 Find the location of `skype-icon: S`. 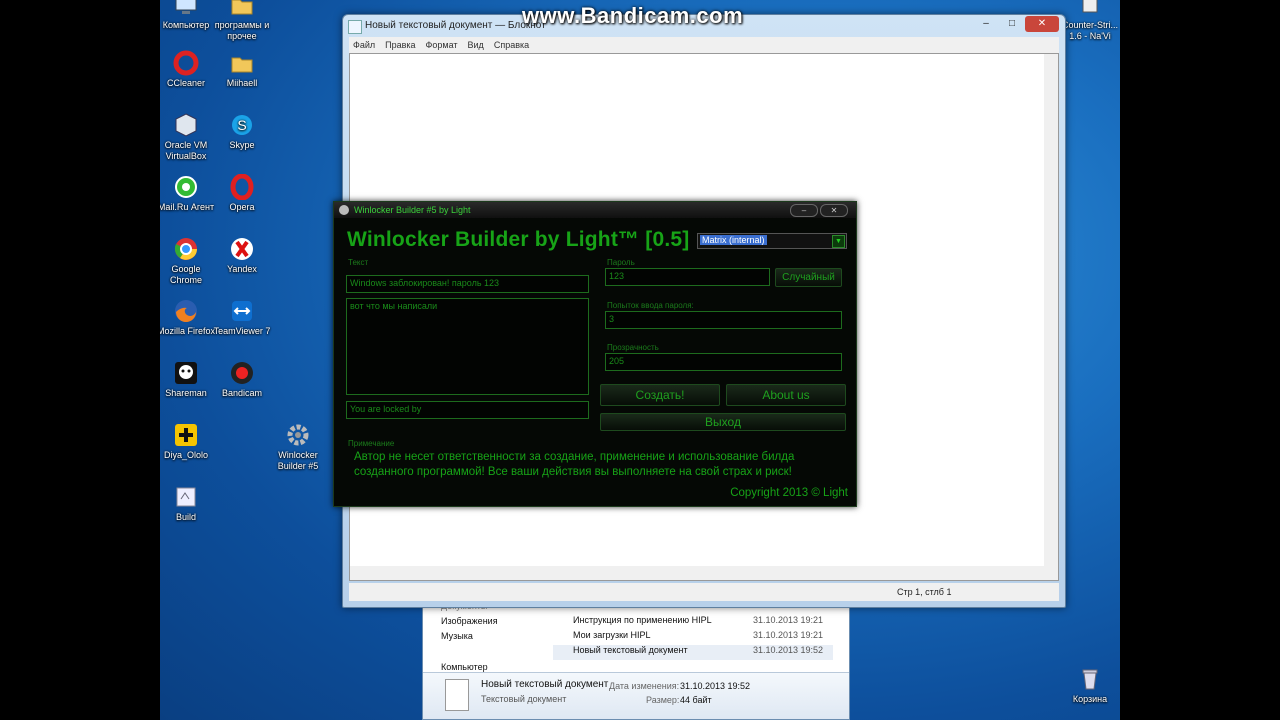

skype-icon: S is located at coordinates (242, 125).